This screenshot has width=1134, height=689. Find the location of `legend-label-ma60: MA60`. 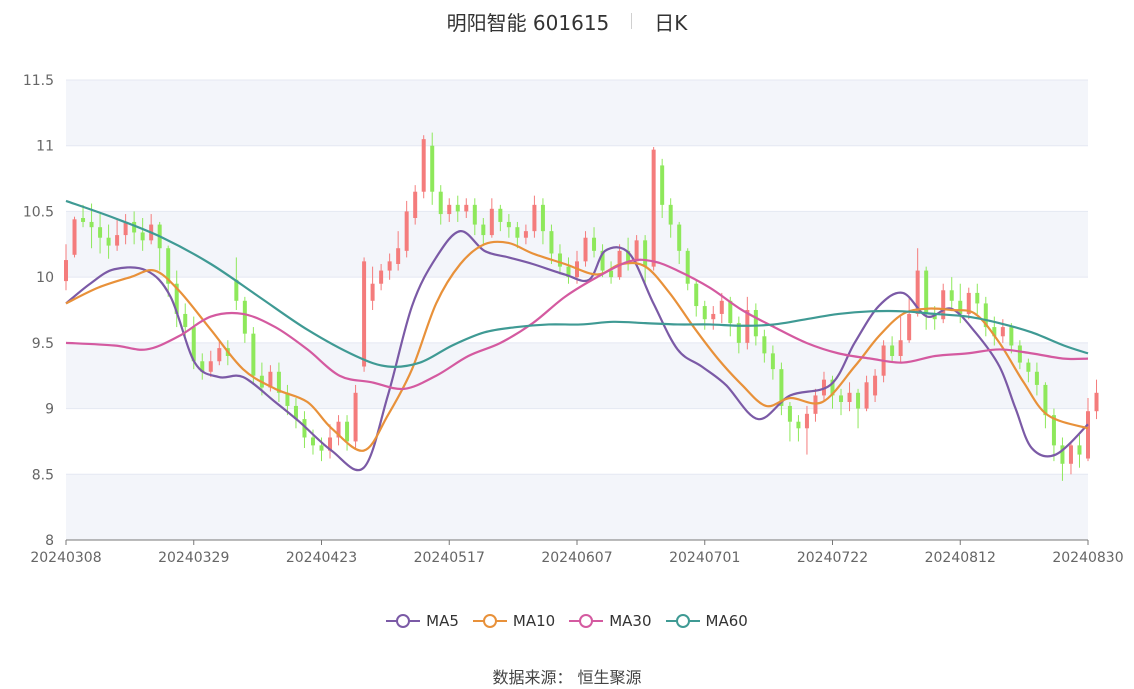

legend-label-ma60: MA60 is located at coordinates (726, 621).